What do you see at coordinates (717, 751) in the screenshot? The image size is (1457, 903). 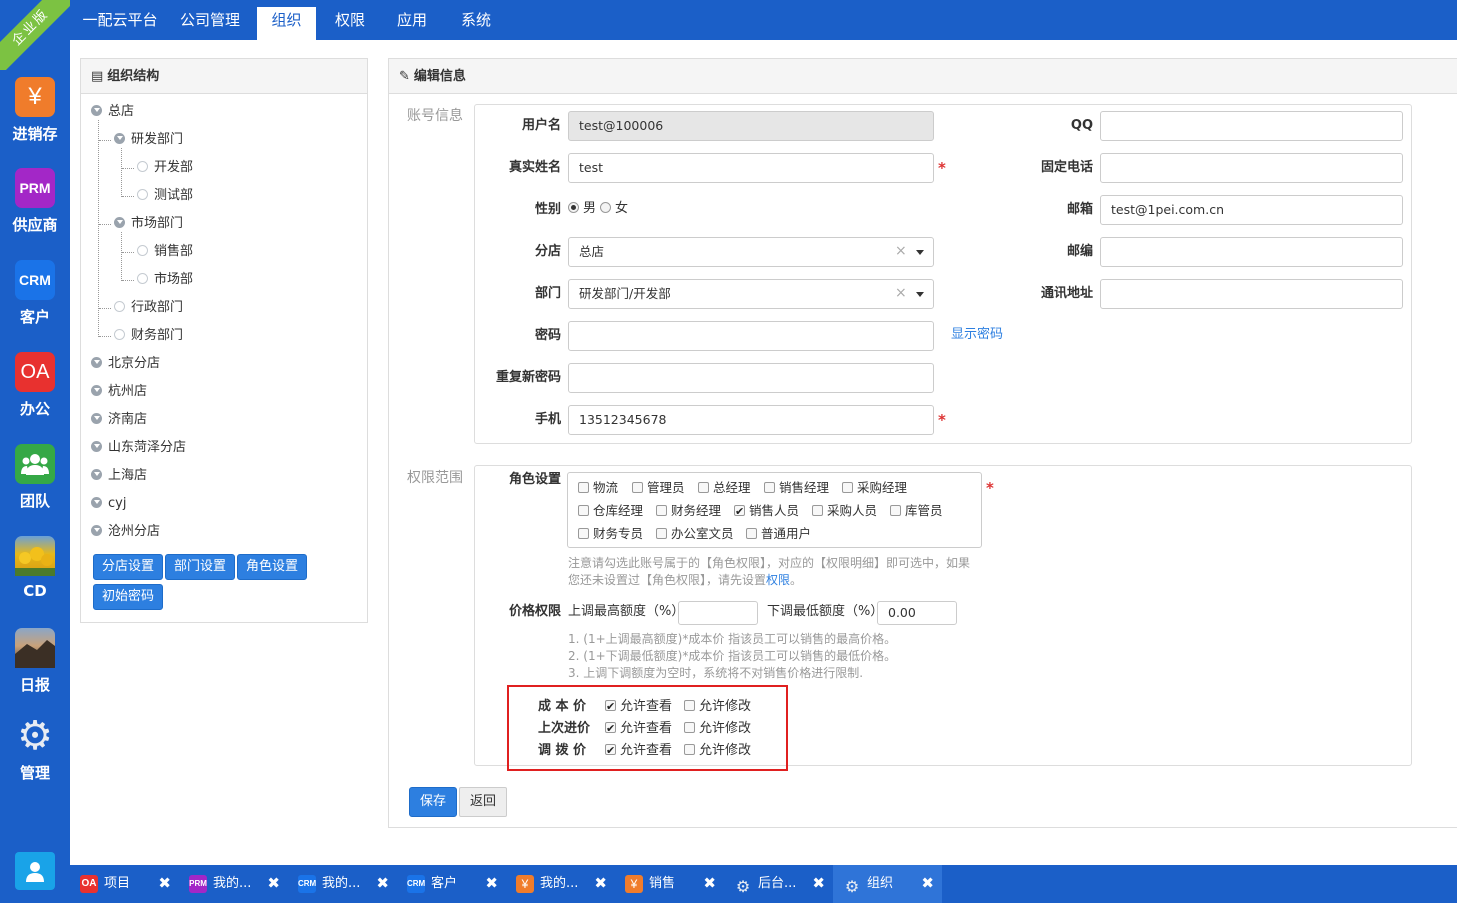 I see `transfer-price-edit: 允许修改` at bounding box center [717, 751].